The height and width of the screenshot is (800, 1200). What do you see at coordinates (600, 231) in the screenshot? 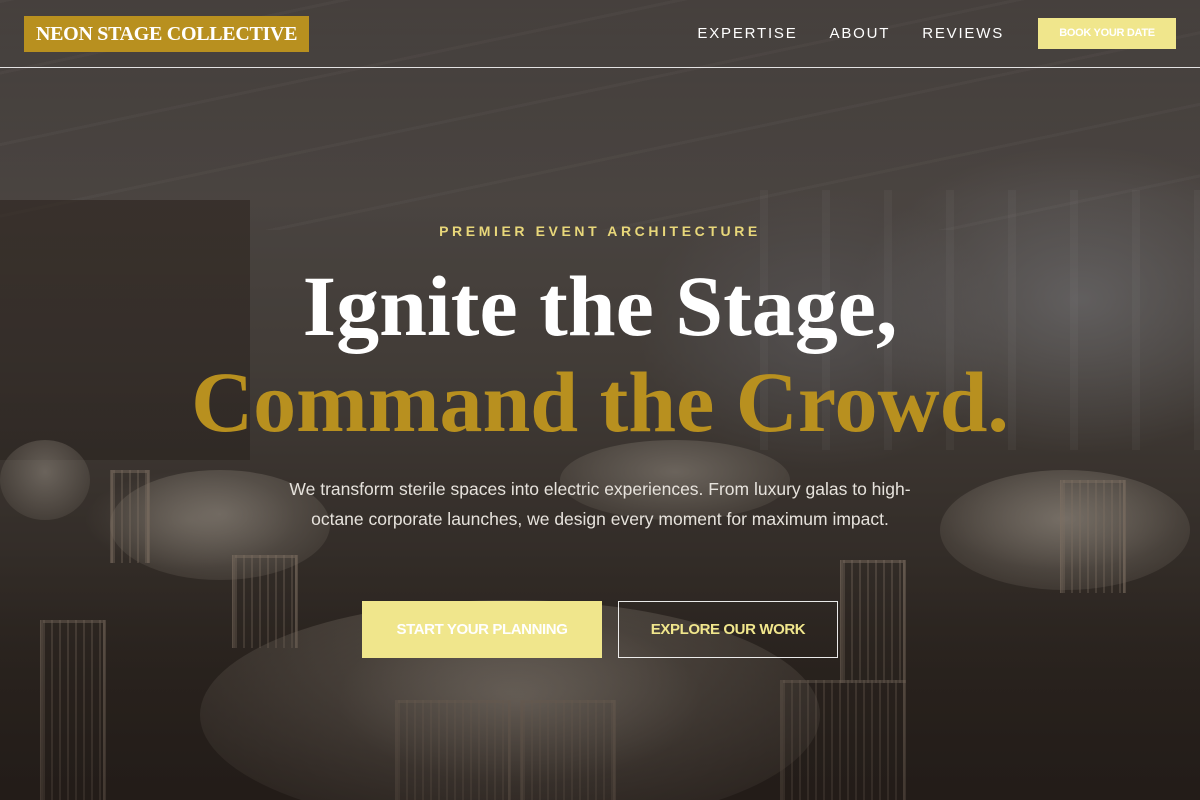
I see `hero-eyebrow: PREMIER EVENT ARCHITECTURE` at bounding box center [600, 231].